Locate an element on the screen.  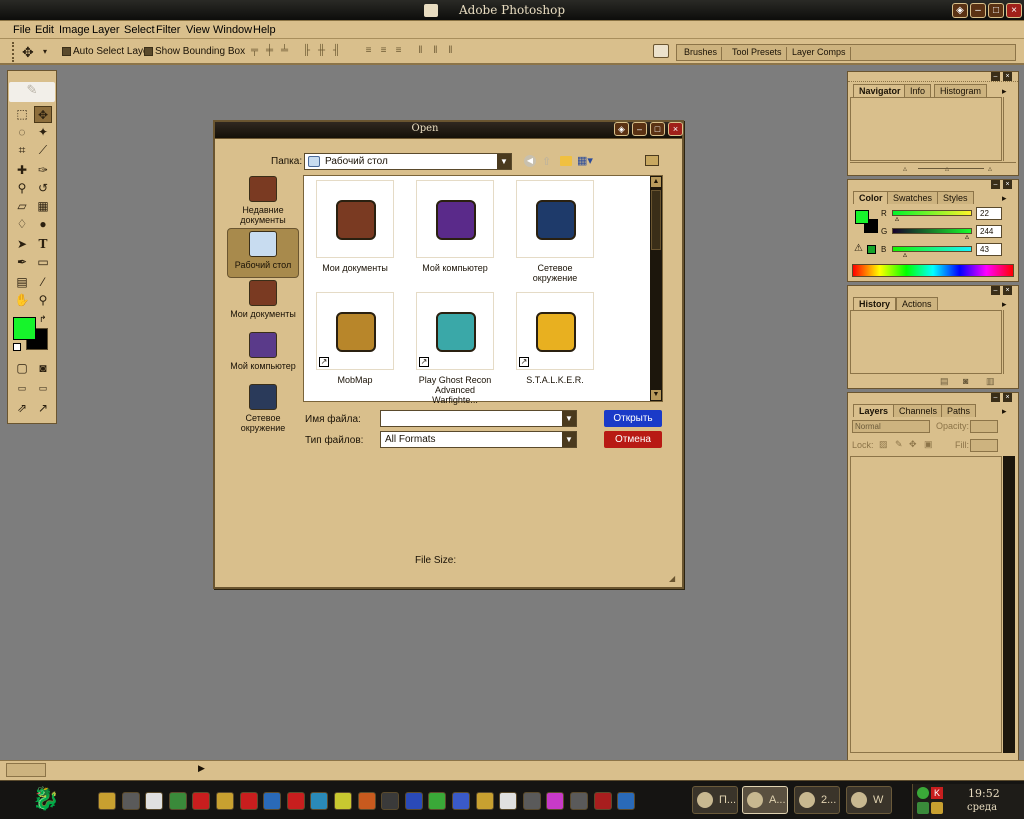
gamut-warning-icon: ⚠ is located at coordinates (858, 248).